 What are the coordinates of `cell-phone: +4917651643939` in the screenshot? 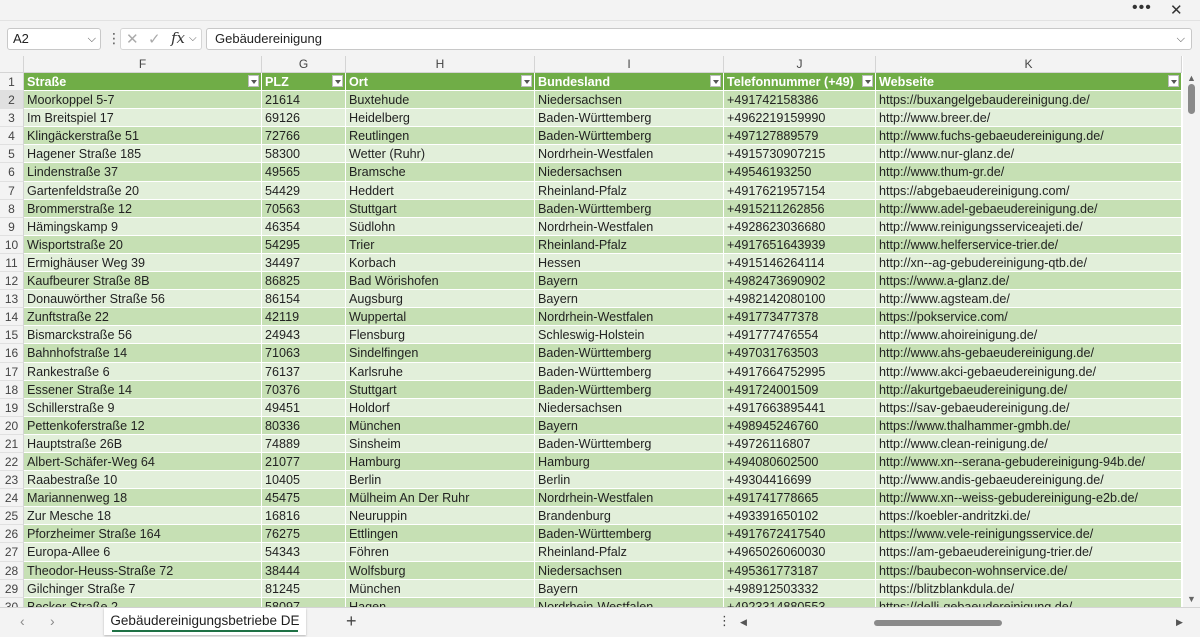 It's located at (800, 244).